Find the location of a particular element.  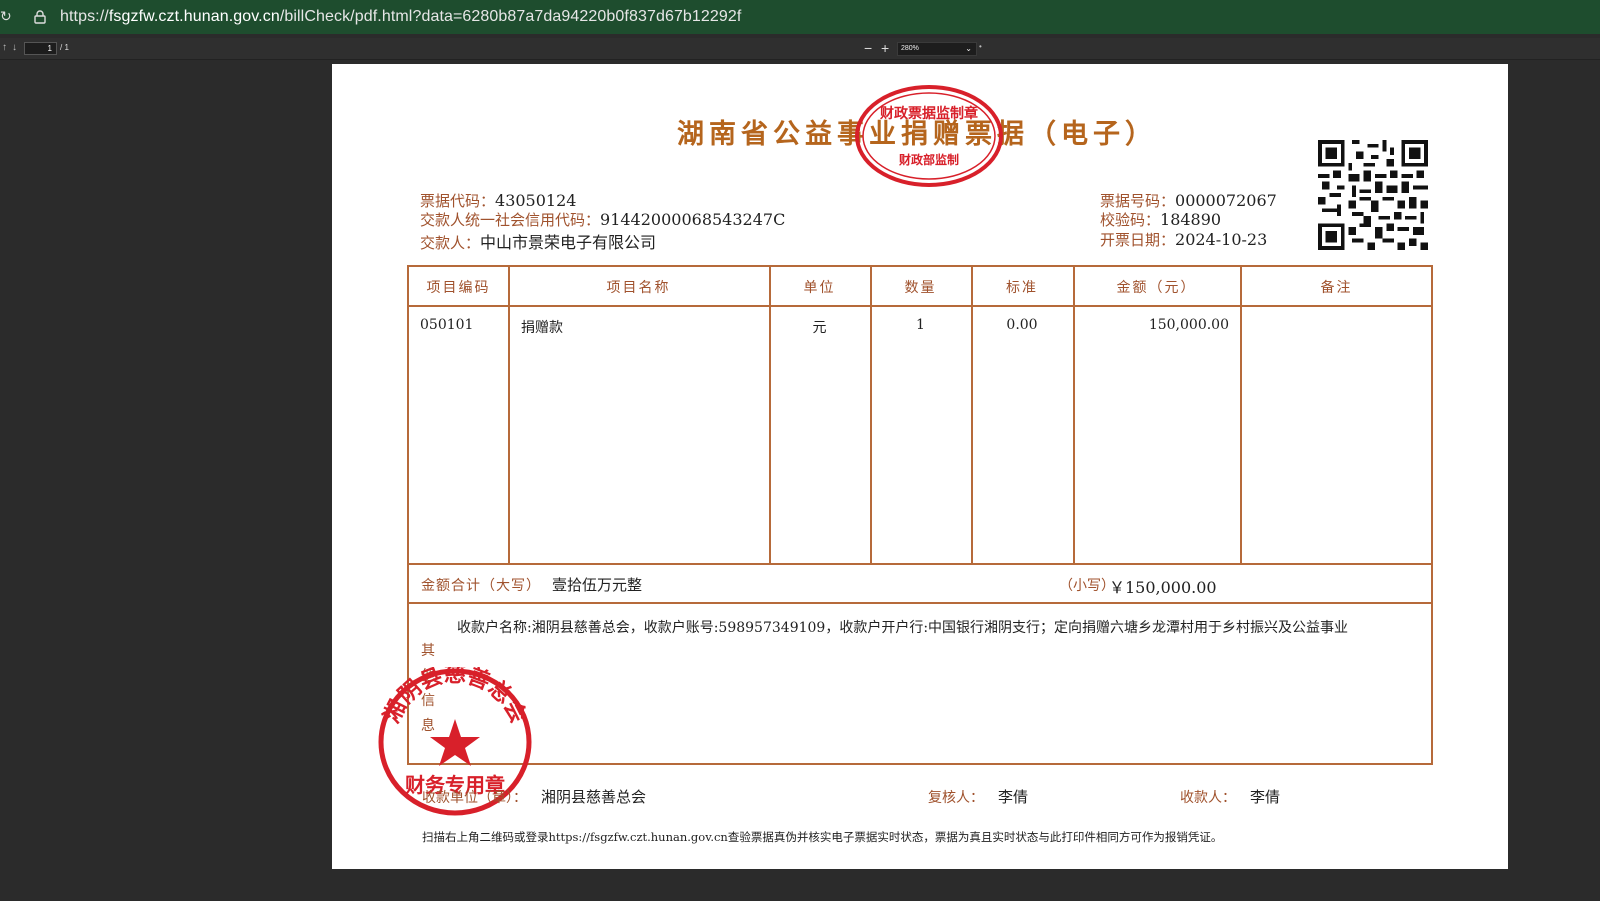

issue-date-row: 开票日期：2024-10-23 is located at coordinates (1183, 239).